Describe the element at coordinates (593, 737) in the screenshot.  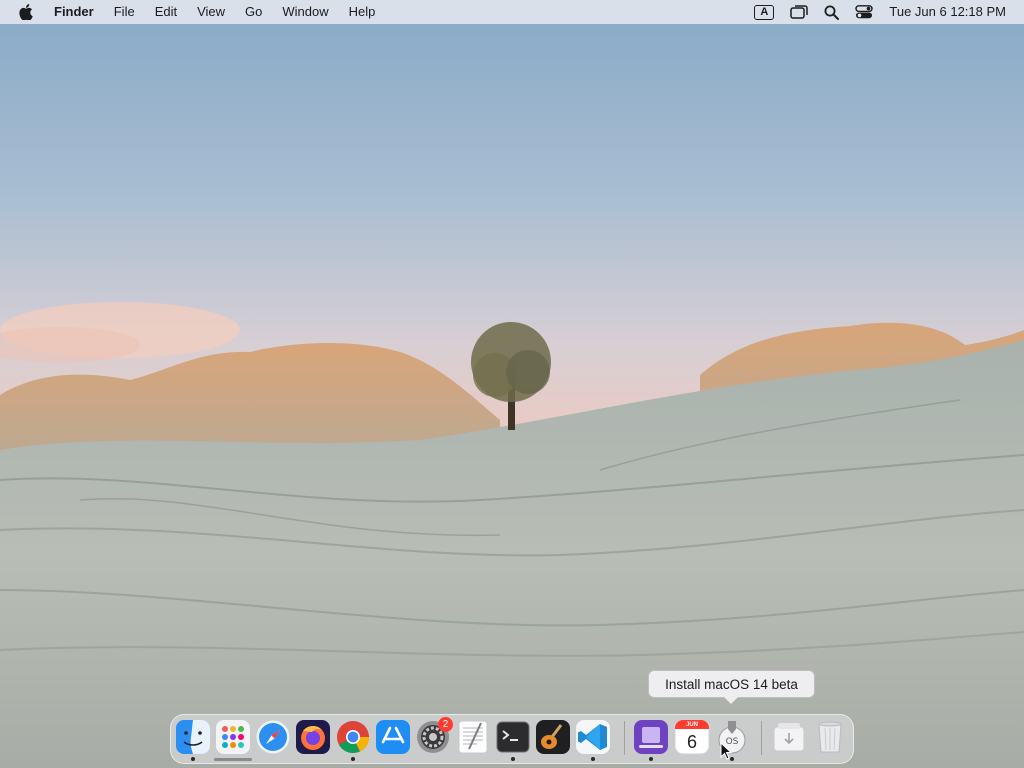
I see `vscode-icon` at that location.